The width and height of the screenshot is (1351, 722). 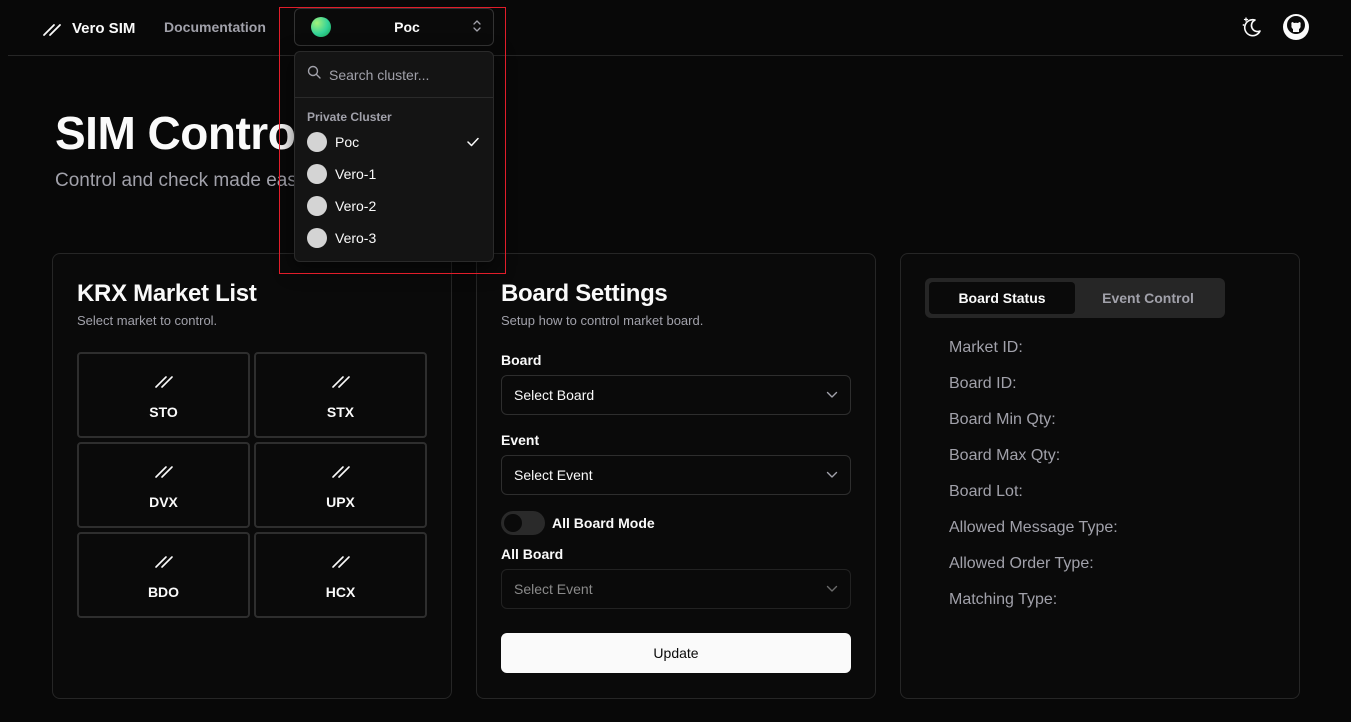 I want to click on update-button: Update, so click(x=676, y=653).